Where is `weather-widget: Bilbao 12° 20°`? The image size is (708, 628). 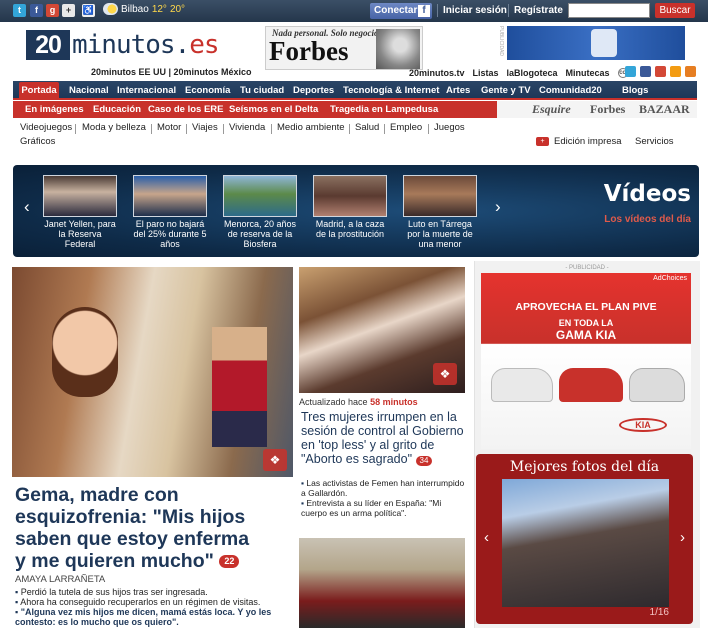
weather-widget: Bilbao 12° 20° is located at coordinates (144, 9).